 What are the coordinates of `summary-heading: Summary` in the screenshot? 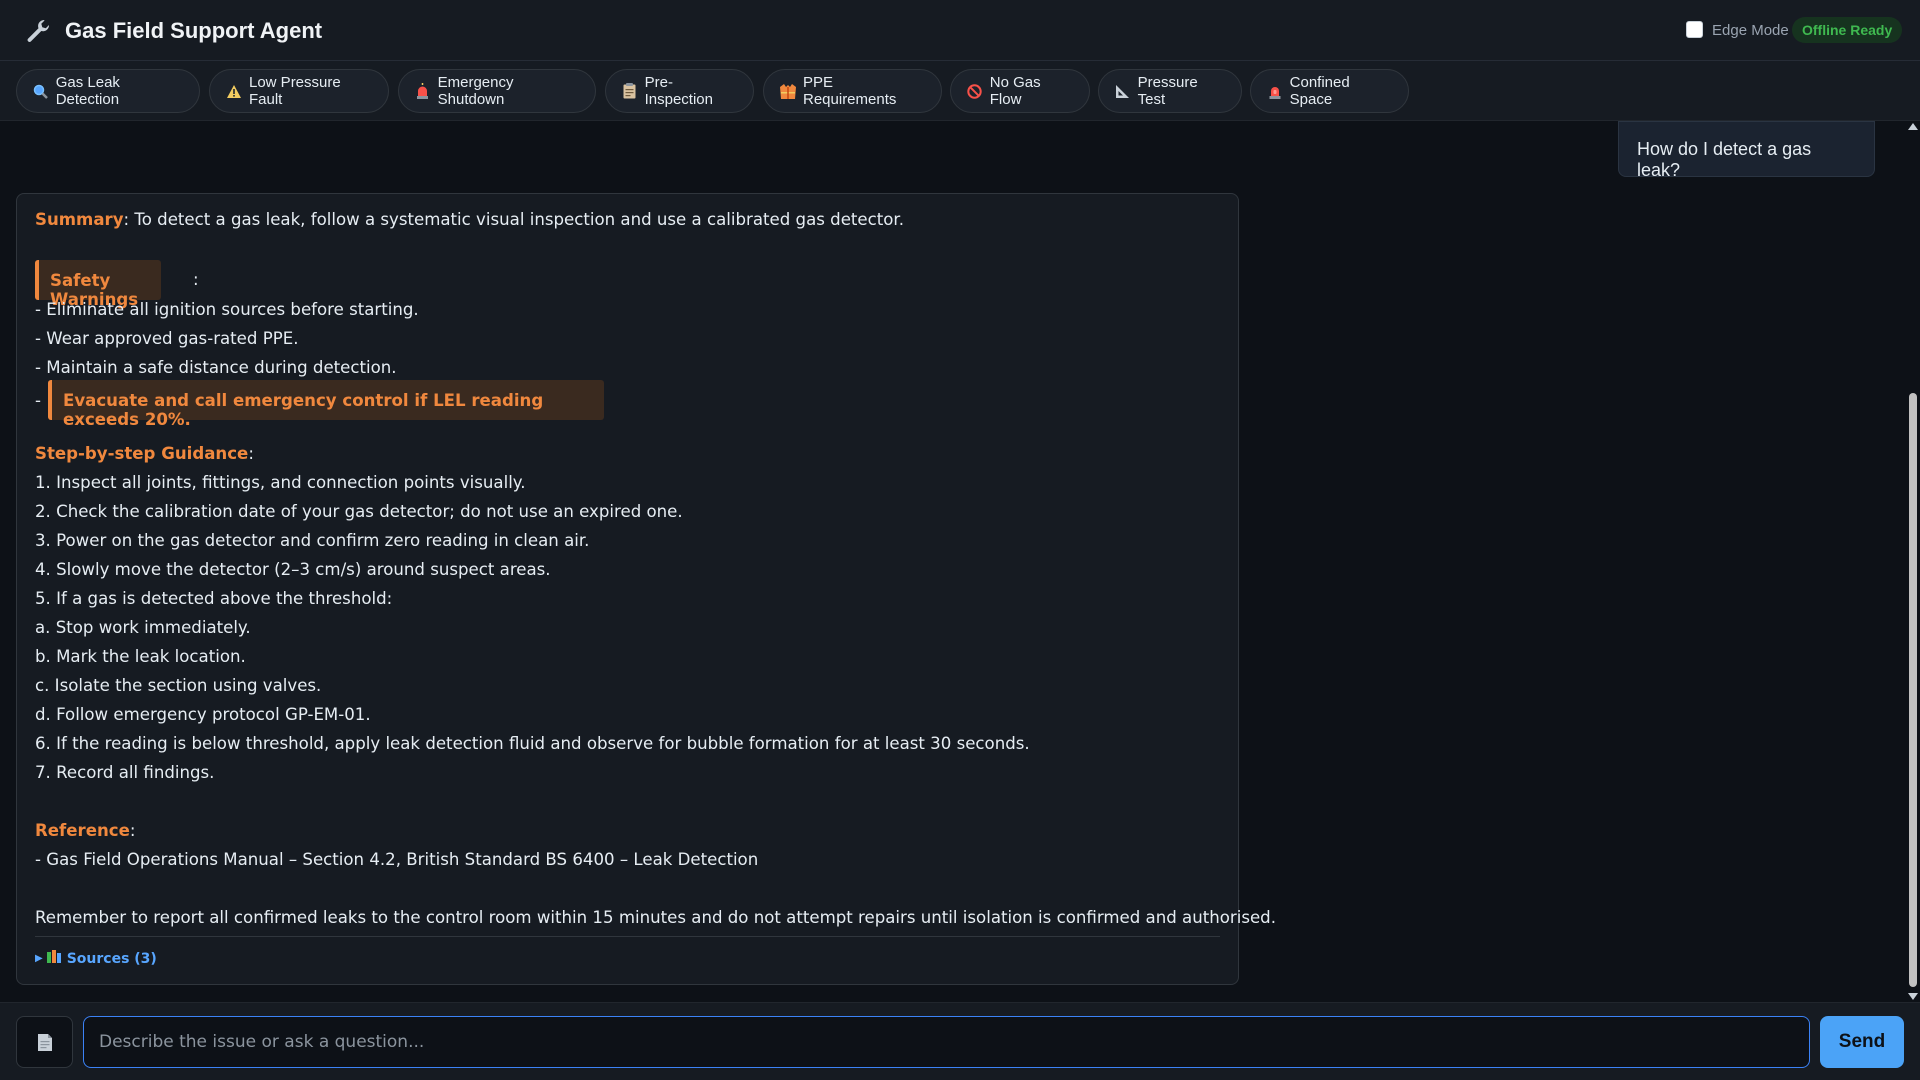 It's located at (79, 219).